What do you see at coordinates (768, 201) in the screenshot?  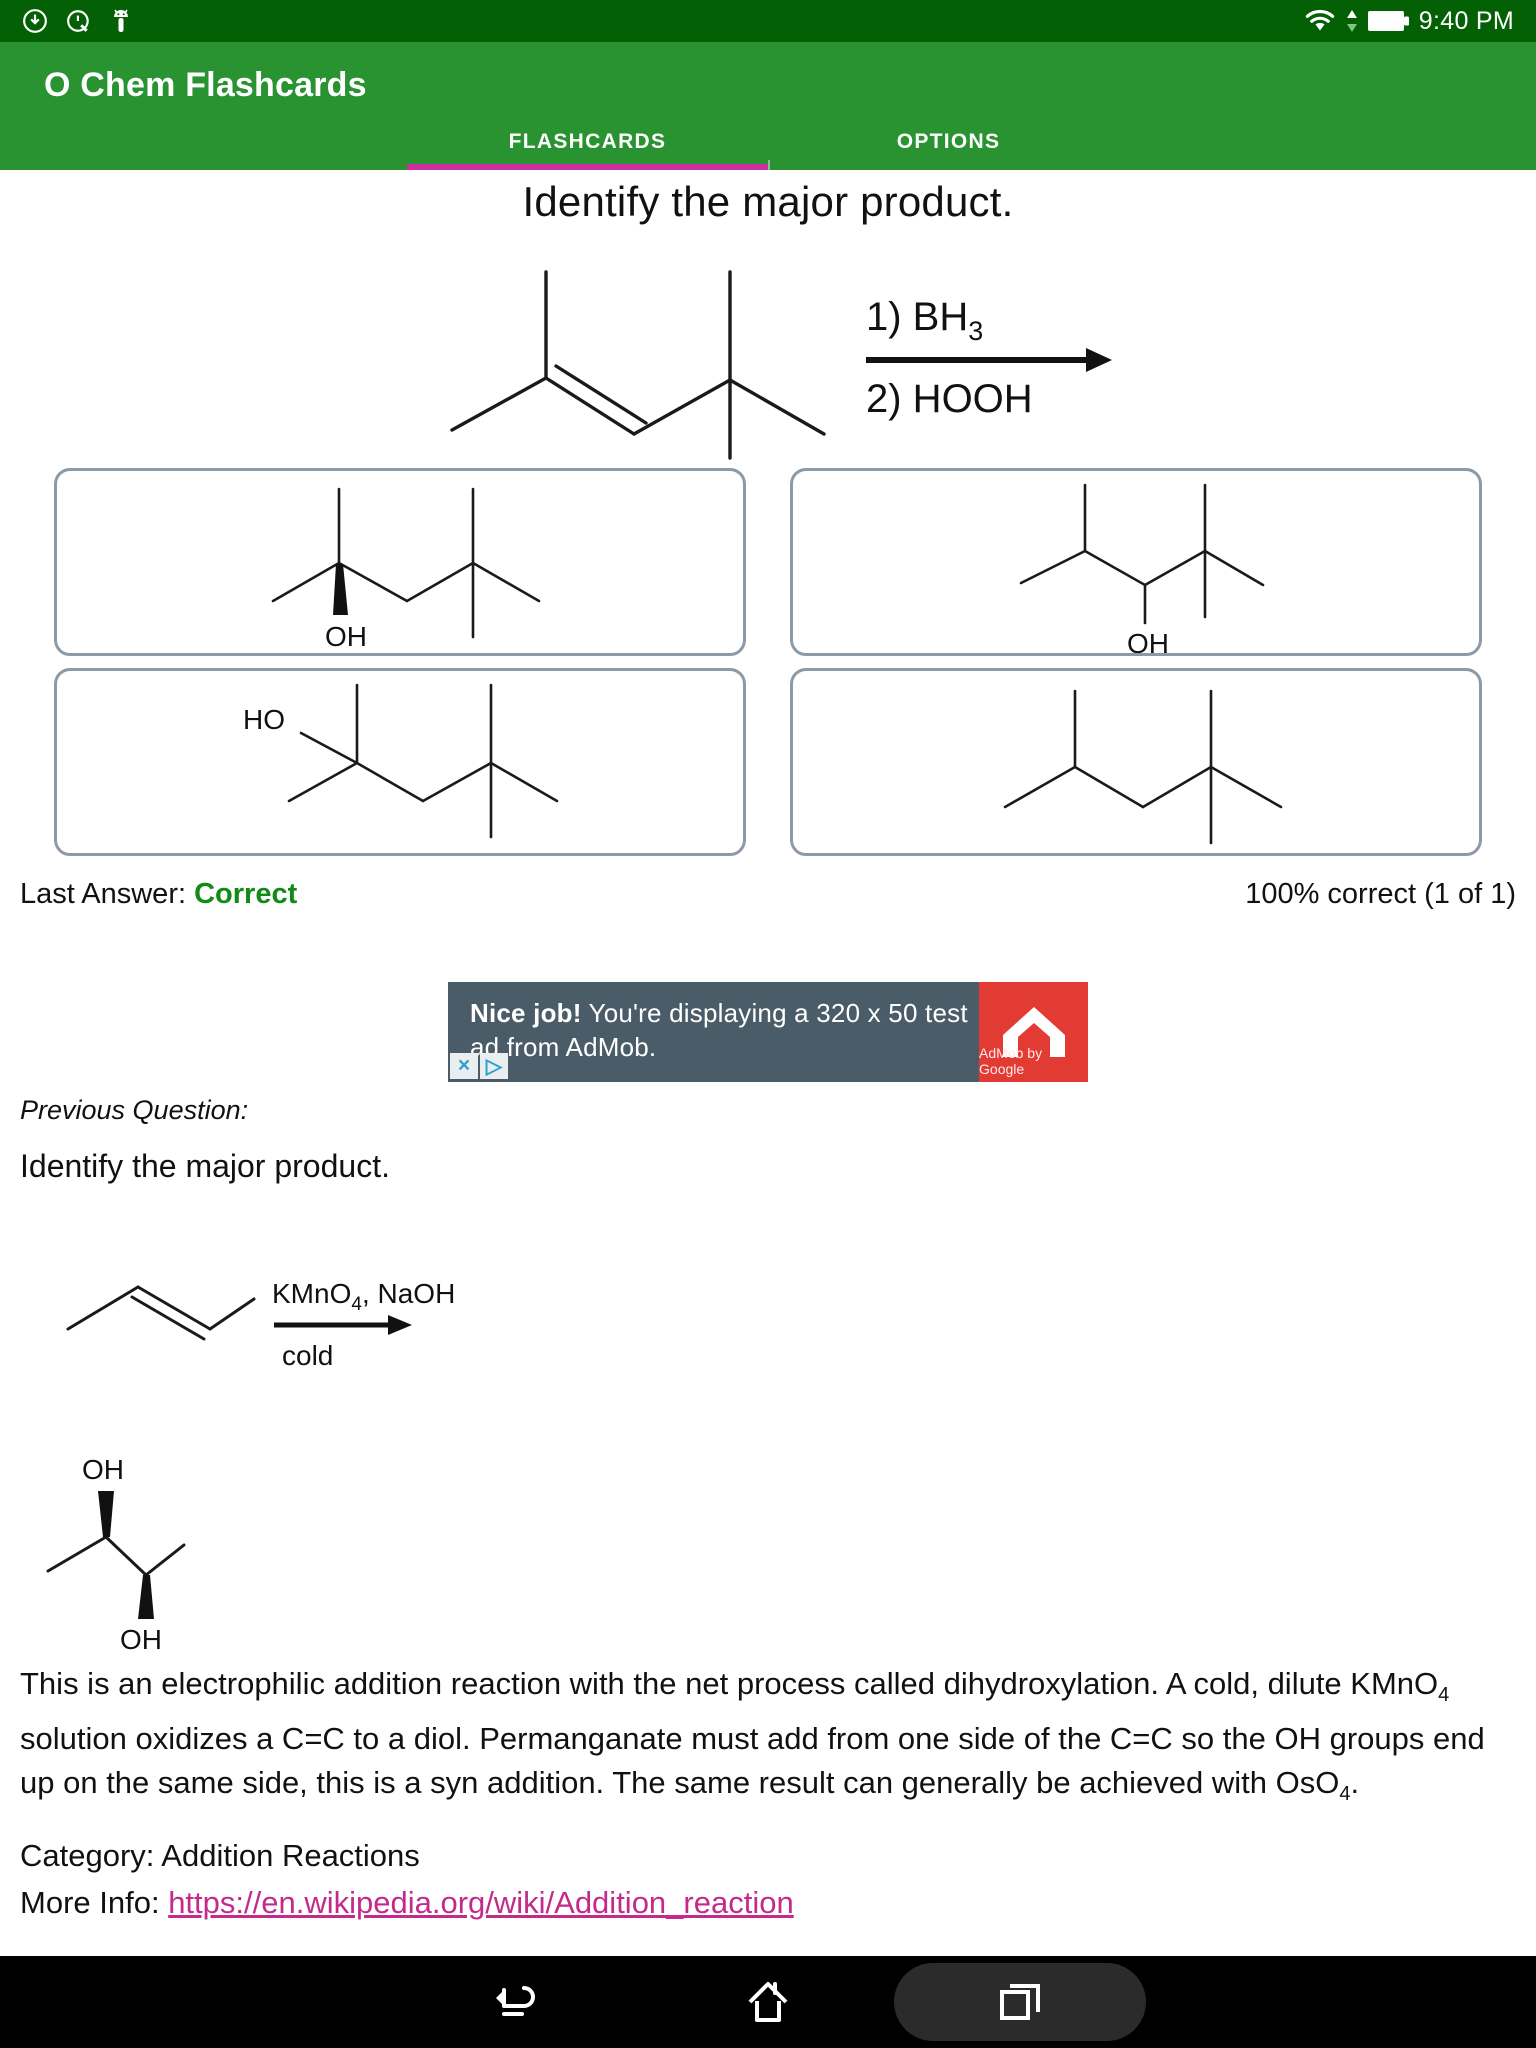 I see `question-prompt: Identify the major product.` at bounding box center [768, 201].